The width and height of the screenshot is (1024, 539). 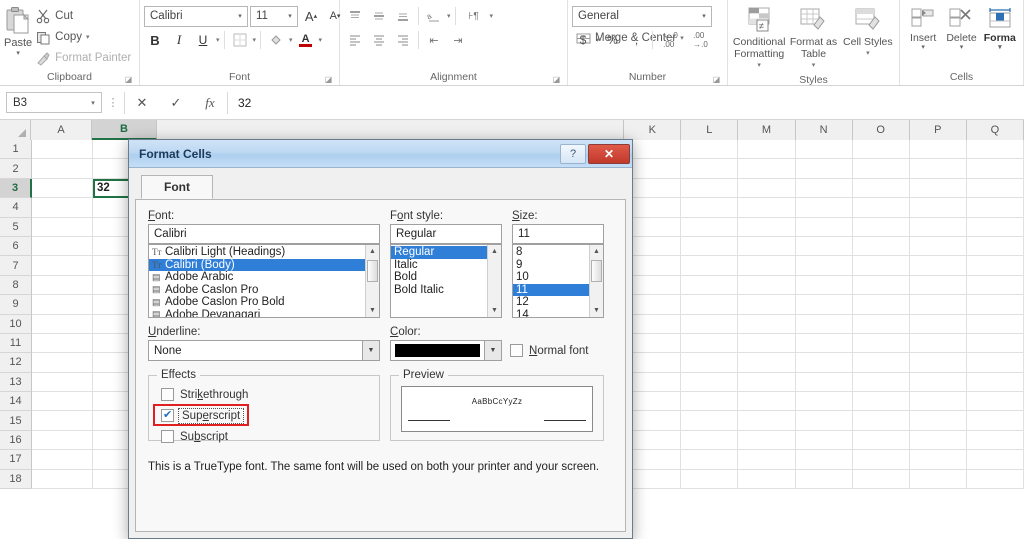 I want to click on fill-color-dropdown-icon: ▾, so click(x=291, y=40).